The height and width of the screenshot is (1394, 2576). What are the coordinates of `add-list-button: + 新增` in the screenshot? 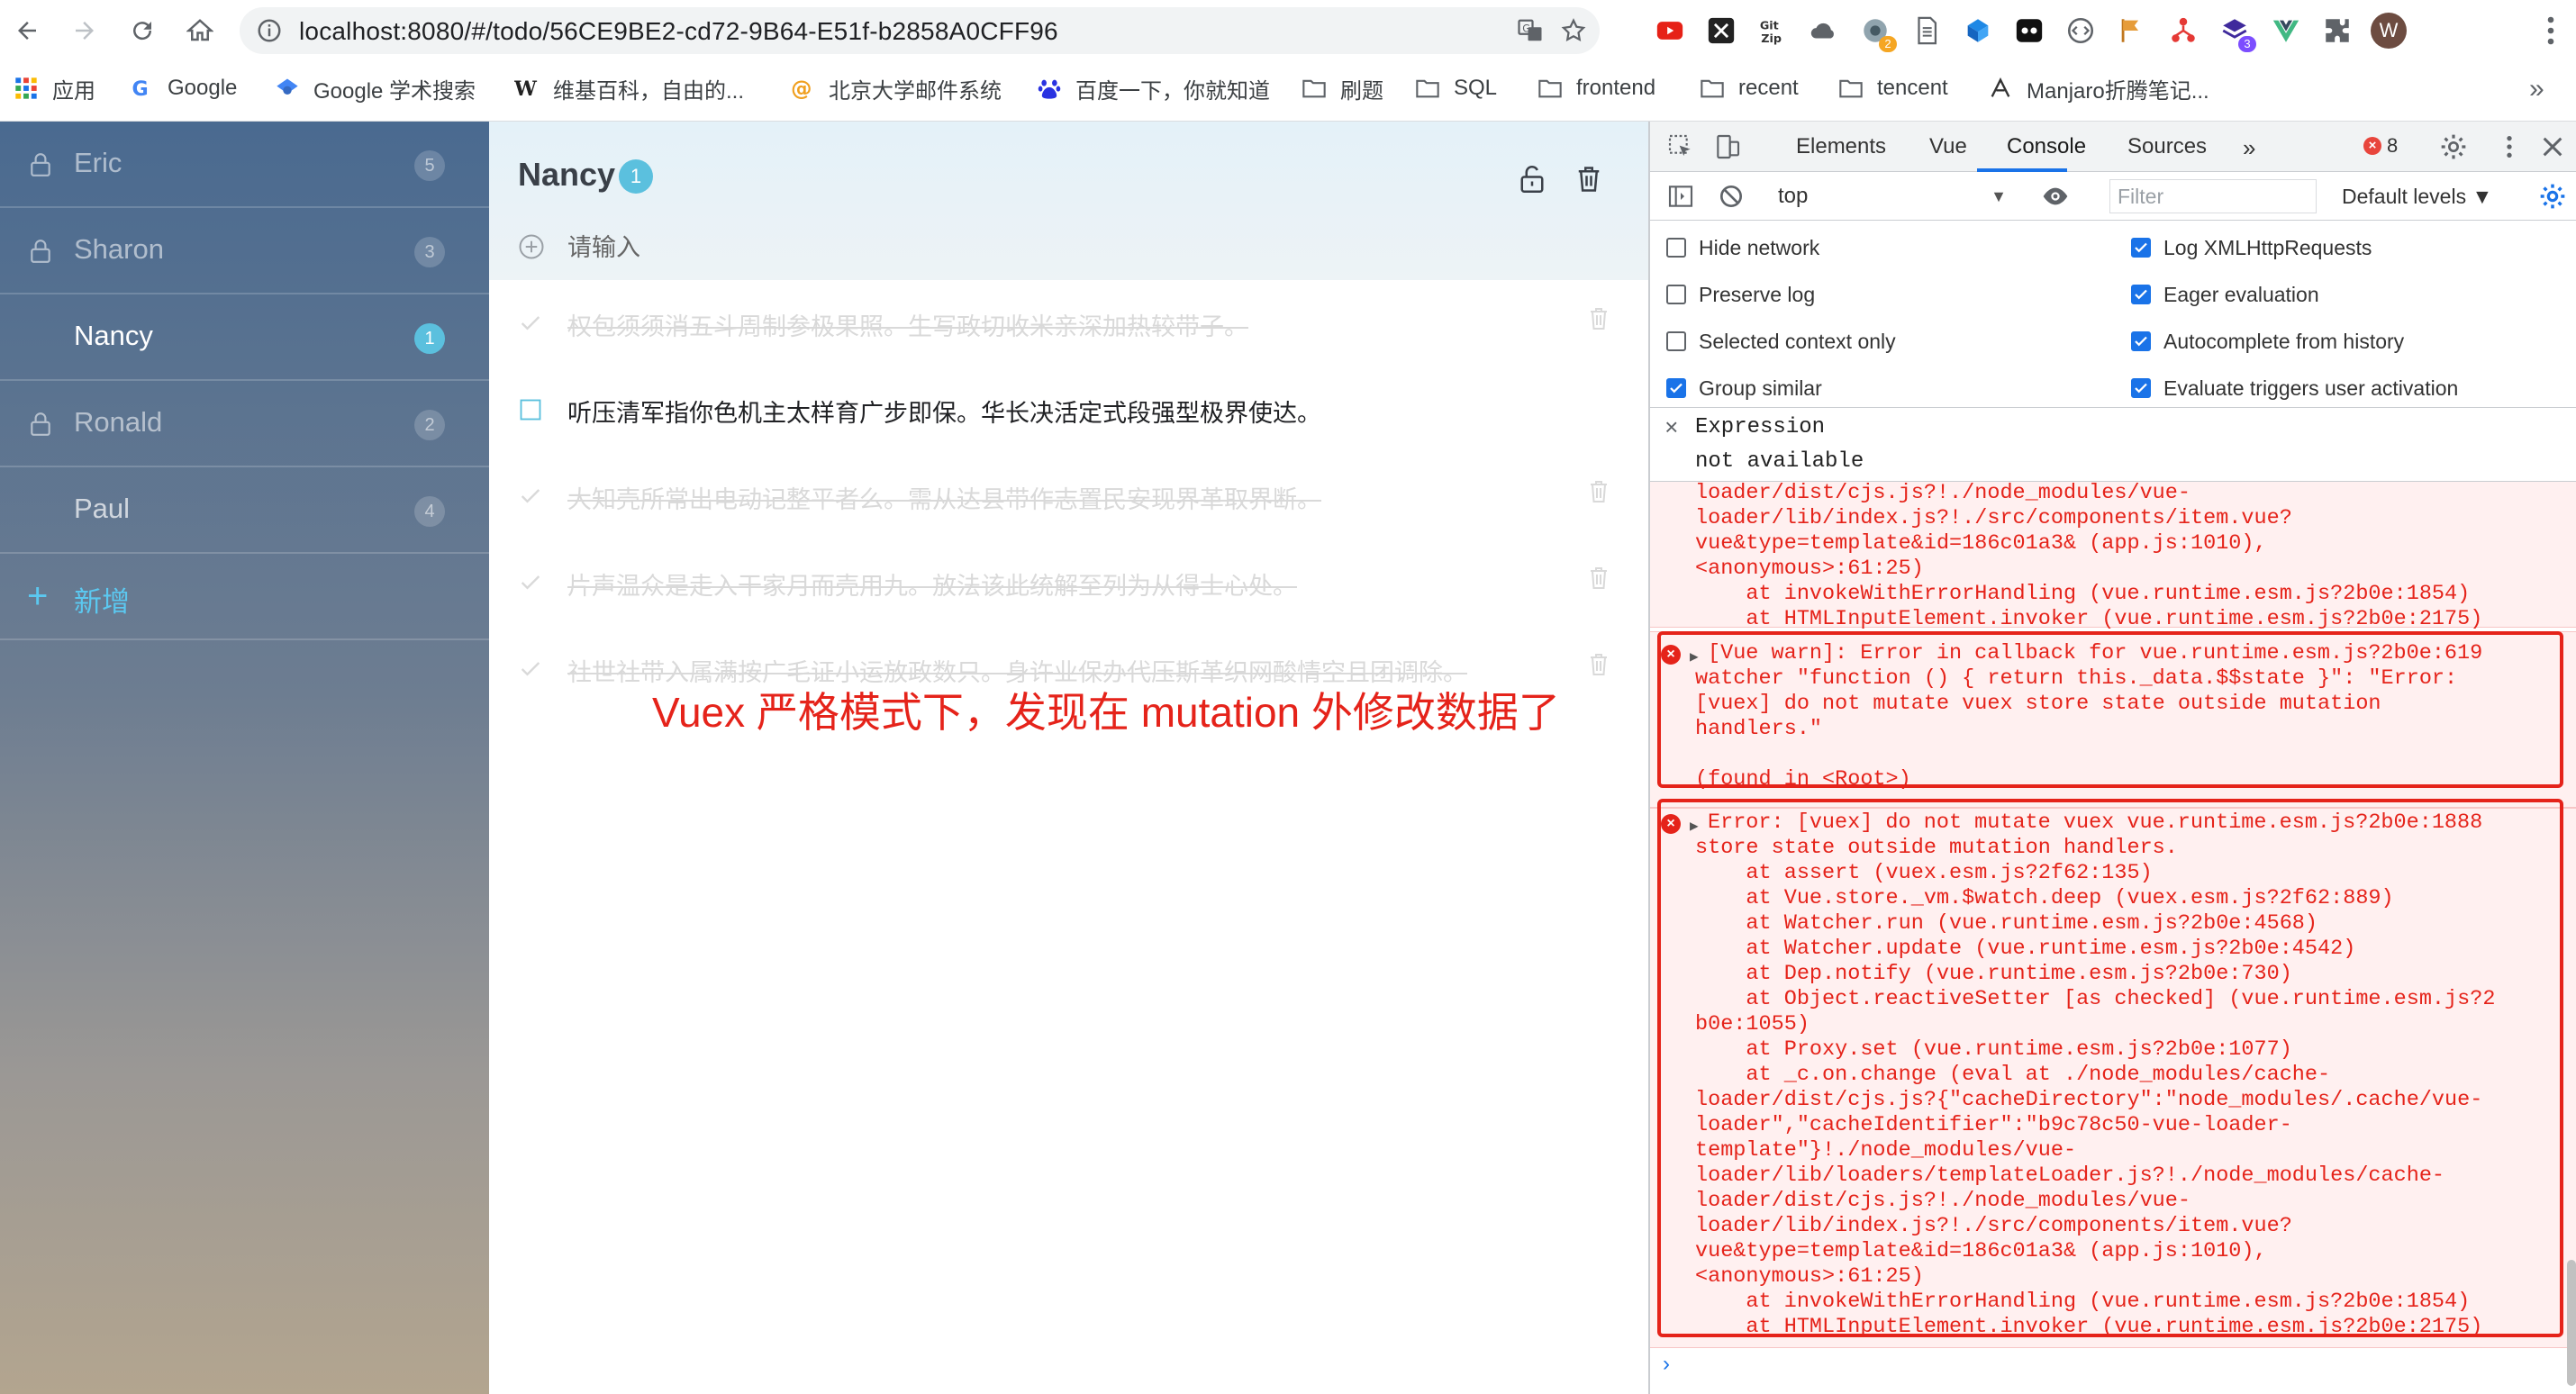 It's located at (244, 597).